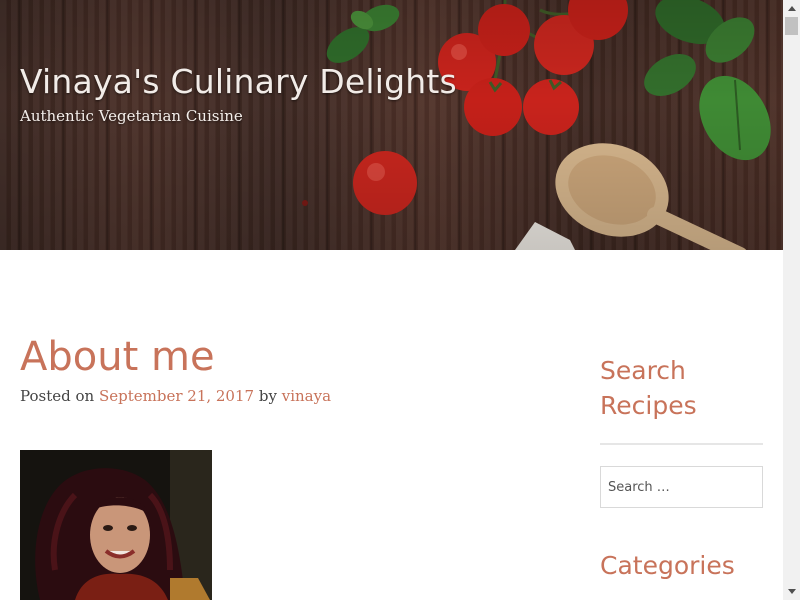 The height and width of the screenshot is (600, 800). I want to click on search-field, so click(681, 487).